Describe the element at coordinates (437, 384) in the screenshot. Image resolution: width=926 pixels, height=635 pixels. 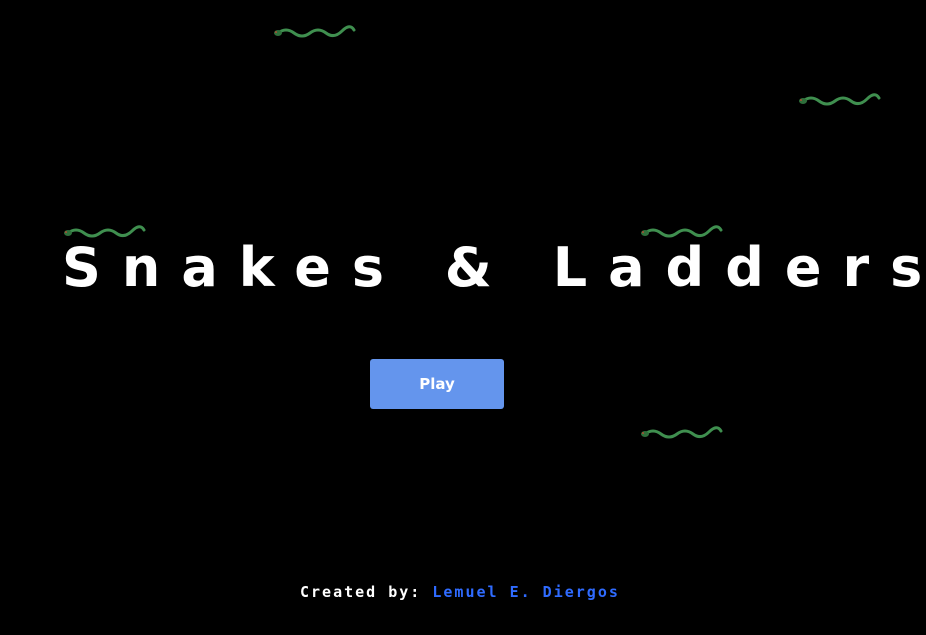
I see `play-button: Play` at that location.